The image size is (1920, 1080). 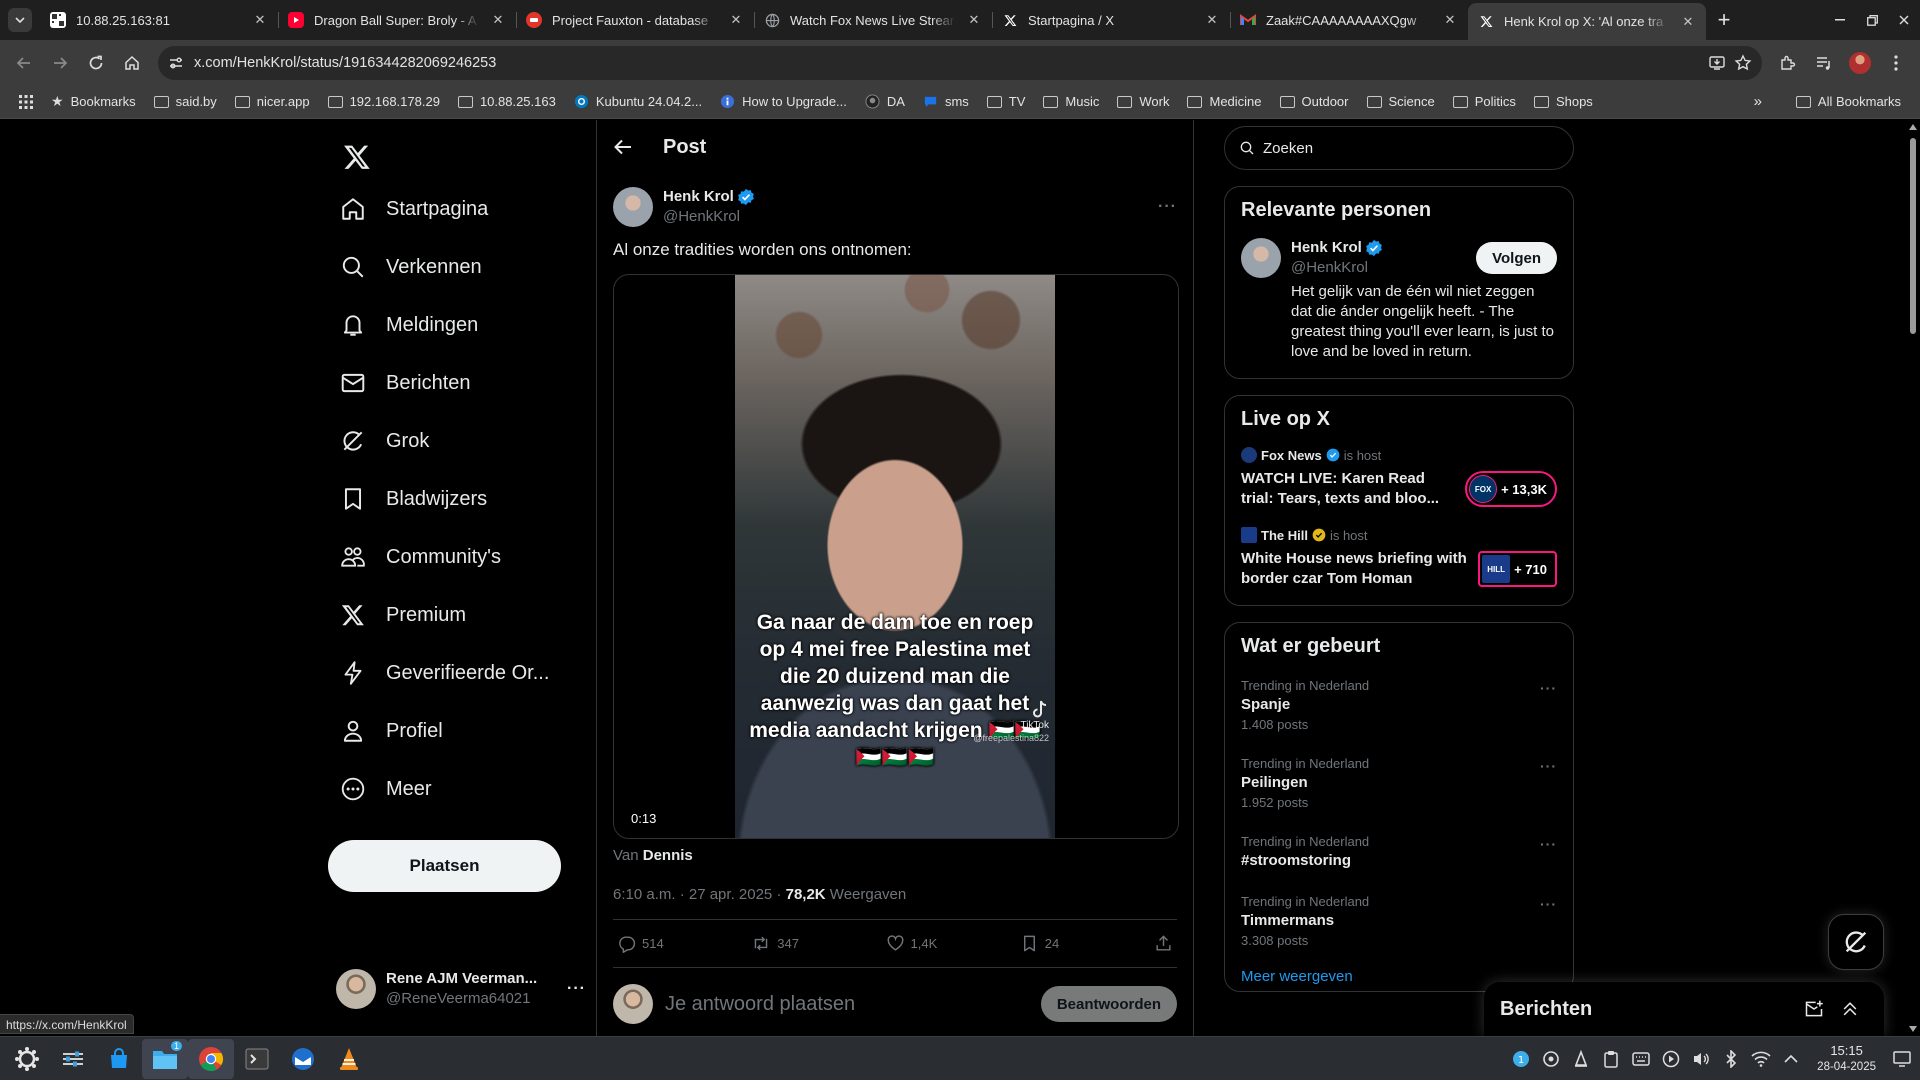 What do you see at coordinates (1224, 102) in the screenshot?
I see `bookmark-folder: Medicine` at bounding box center [1224, 102].